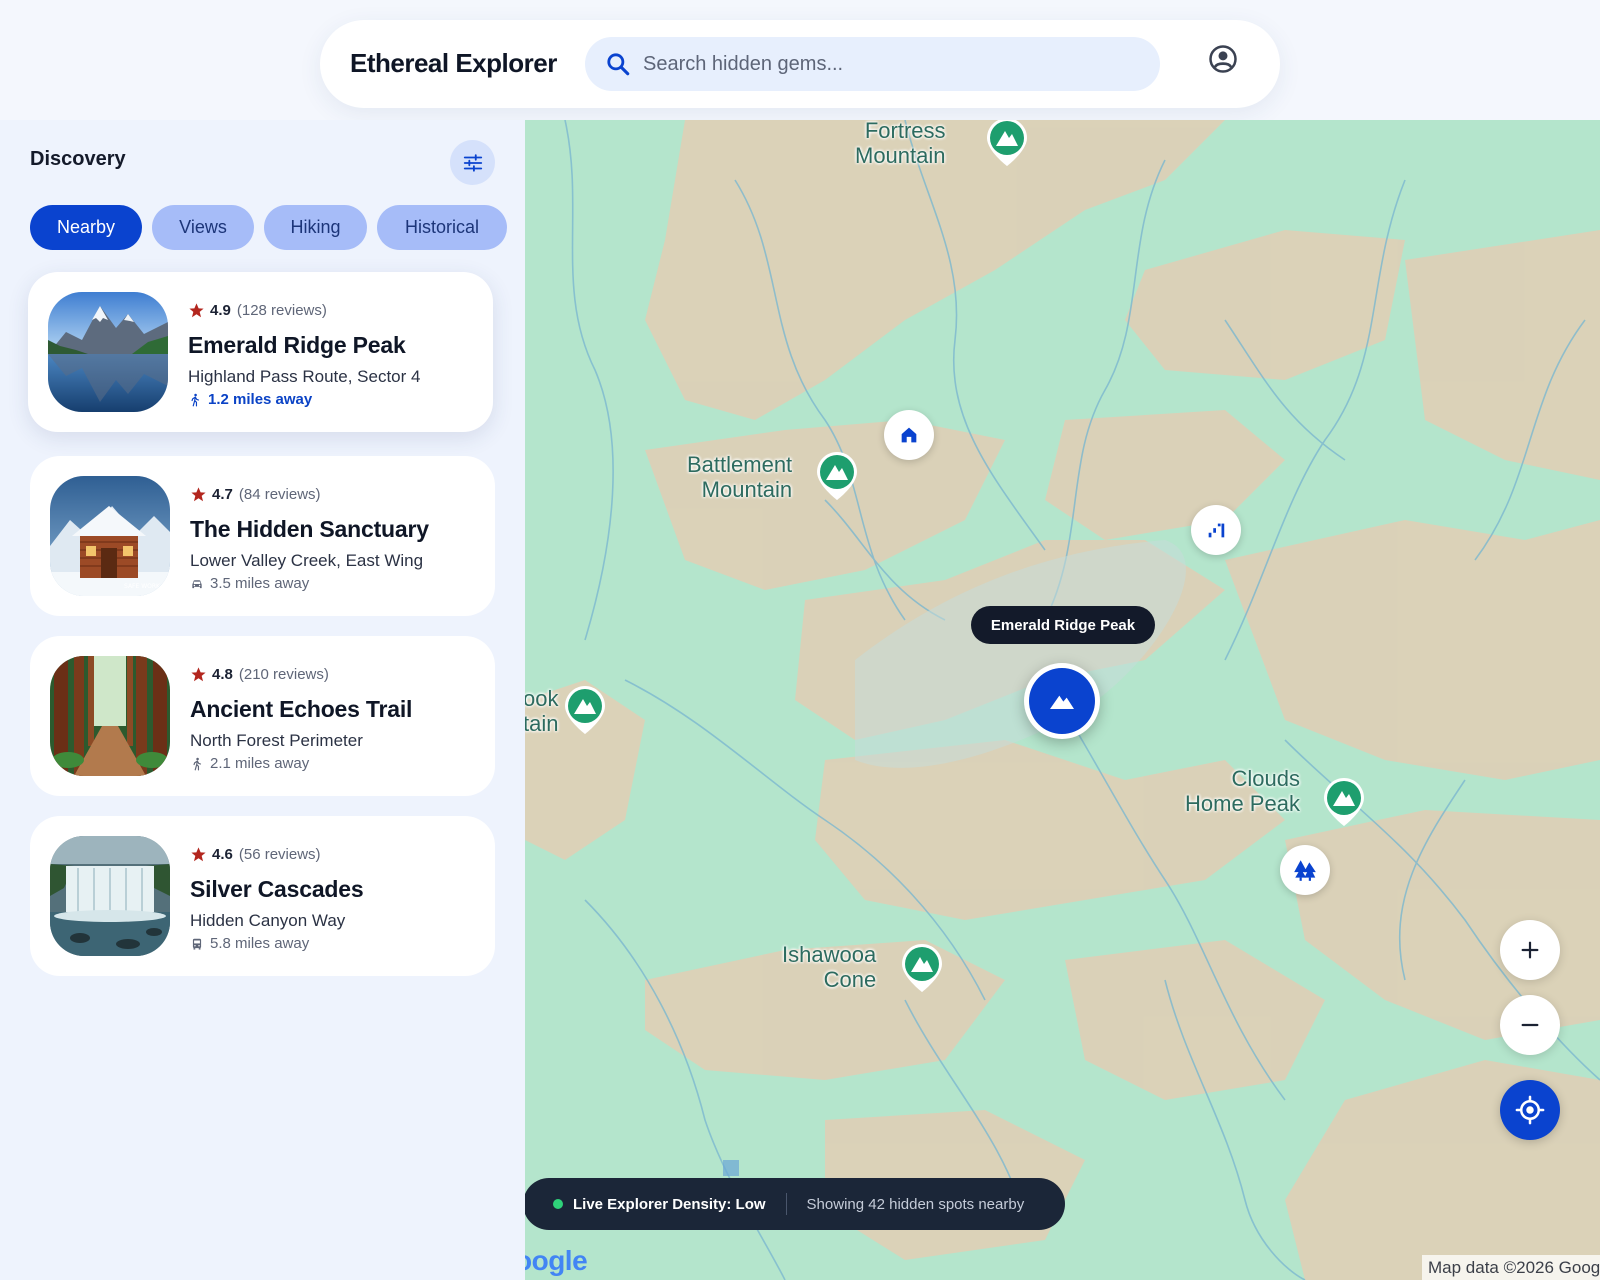 The width and height of the screenshot is (1600, 1280). Describe the element at coordinates (276, 740) in the screenshot. I see `place-location: North Forest Perimeter` at that location.